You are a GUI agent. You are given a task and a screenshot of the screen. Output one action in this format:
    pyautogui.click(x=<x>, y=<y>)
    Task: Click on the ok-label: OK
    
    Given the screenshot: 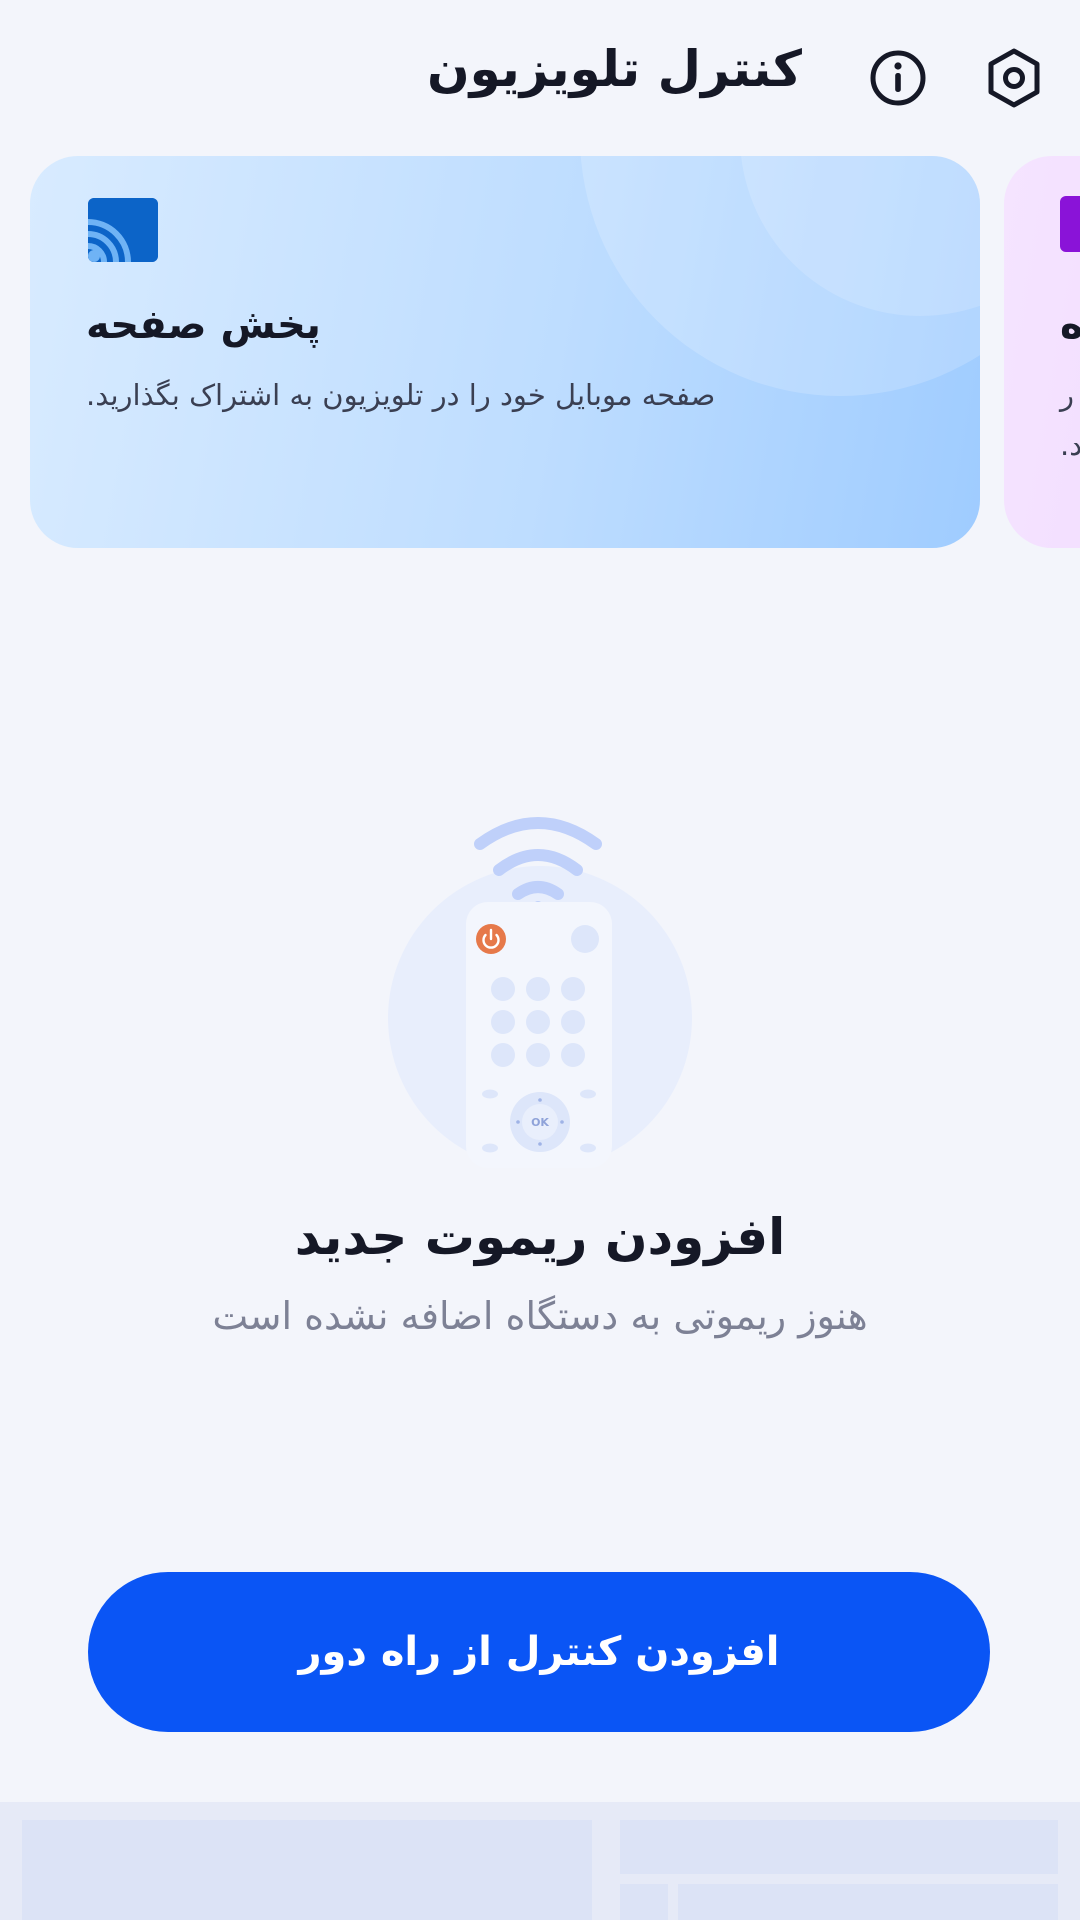 What is the action you would take?
    pyautogui.click(x=540, y=1122)
    